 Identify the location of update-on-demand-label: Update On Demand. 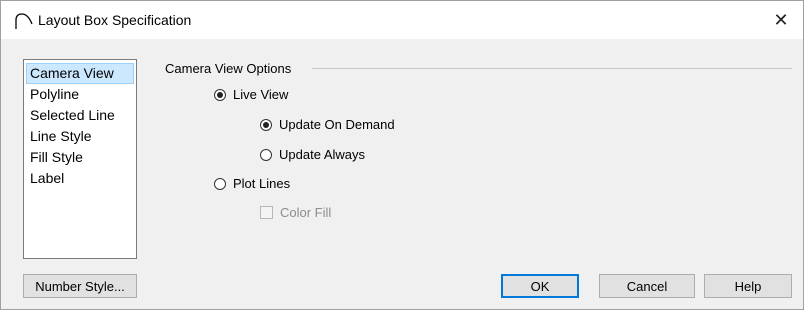
(337, 124).